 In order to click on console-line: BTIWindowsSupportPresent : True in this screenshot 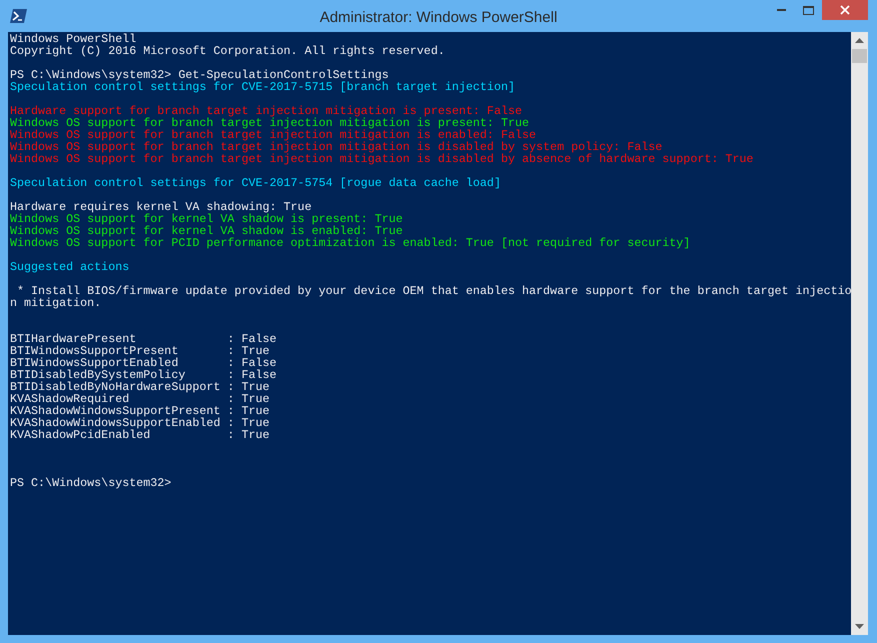, I will do `click(140, 351)`.